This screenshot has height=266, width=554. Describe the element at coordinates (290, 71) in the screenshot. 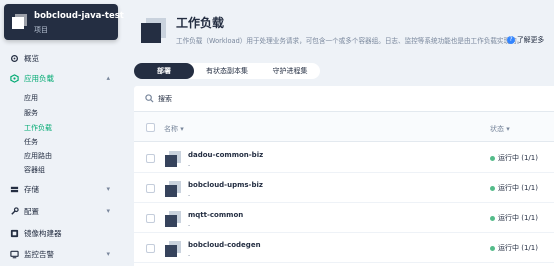

I see `tab-daemonsets: 守护进程集` at that location.